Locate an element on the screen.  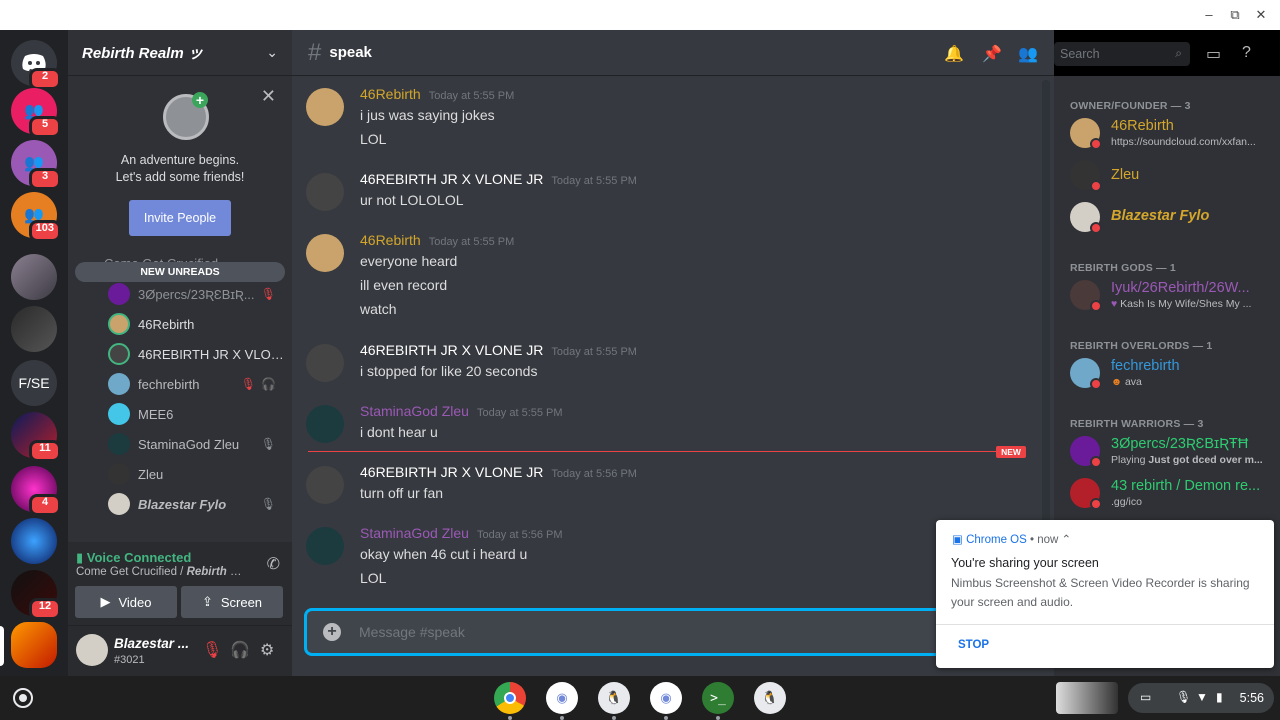
message-text: watch is located at coordinates (378, 309).